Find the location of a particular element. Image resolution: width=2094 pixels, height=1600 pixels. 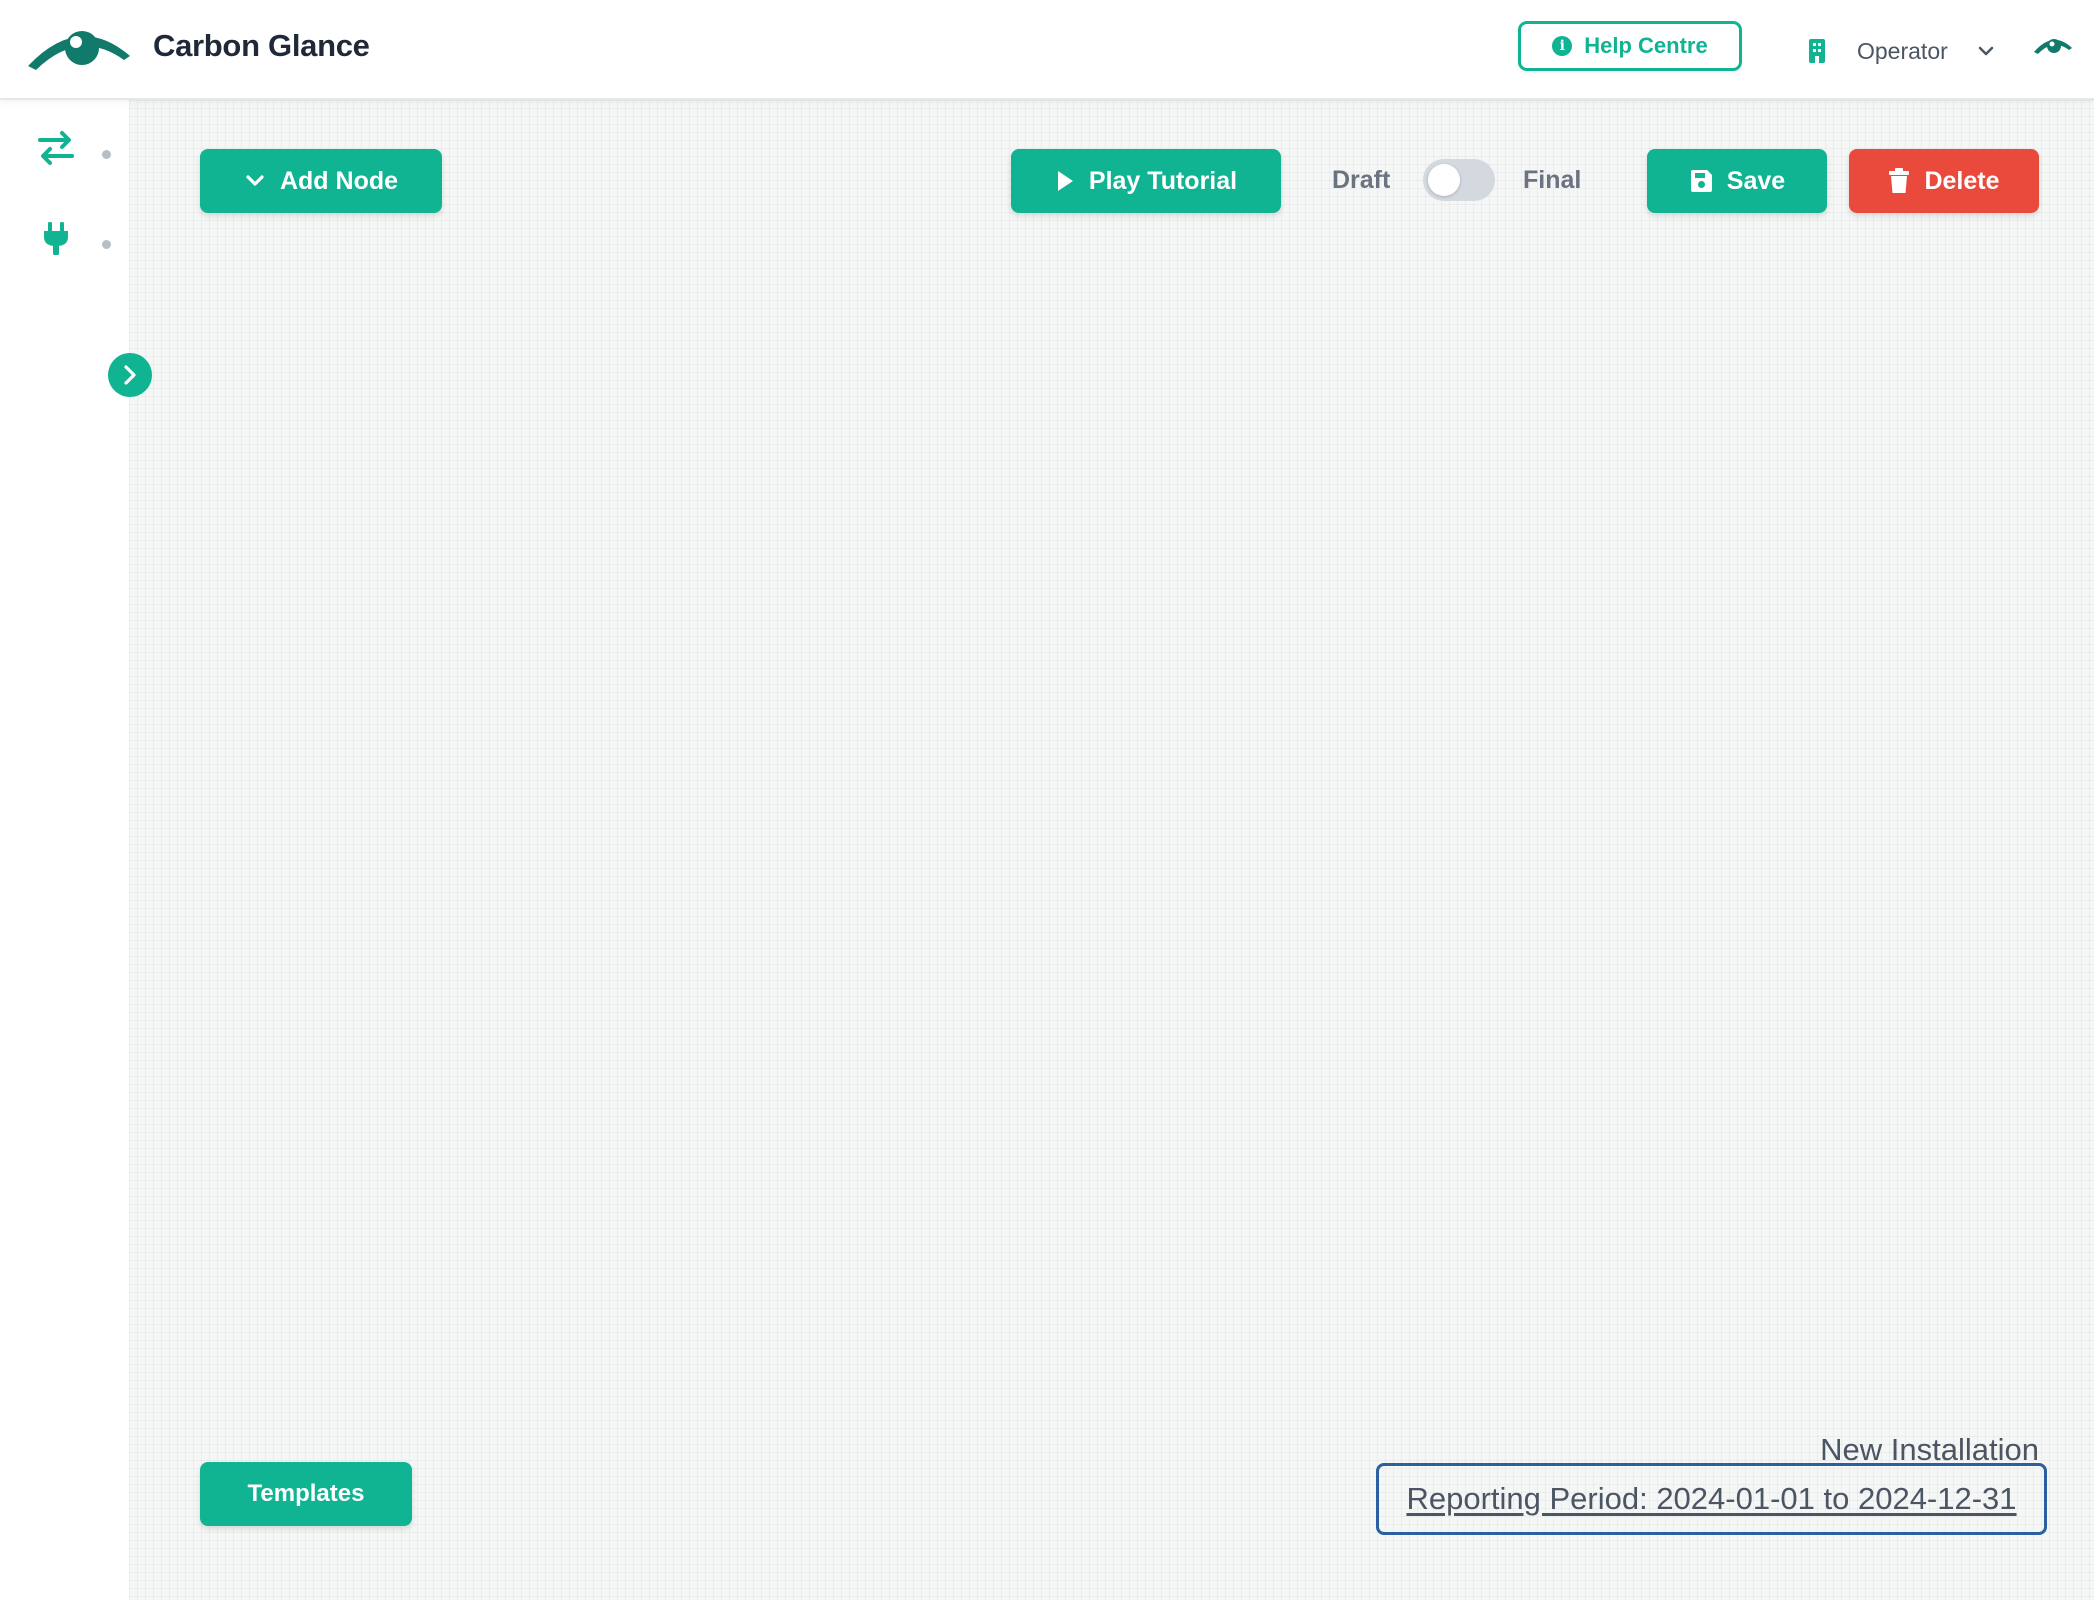

save-label: Save is located at coordinates (1756, 180).